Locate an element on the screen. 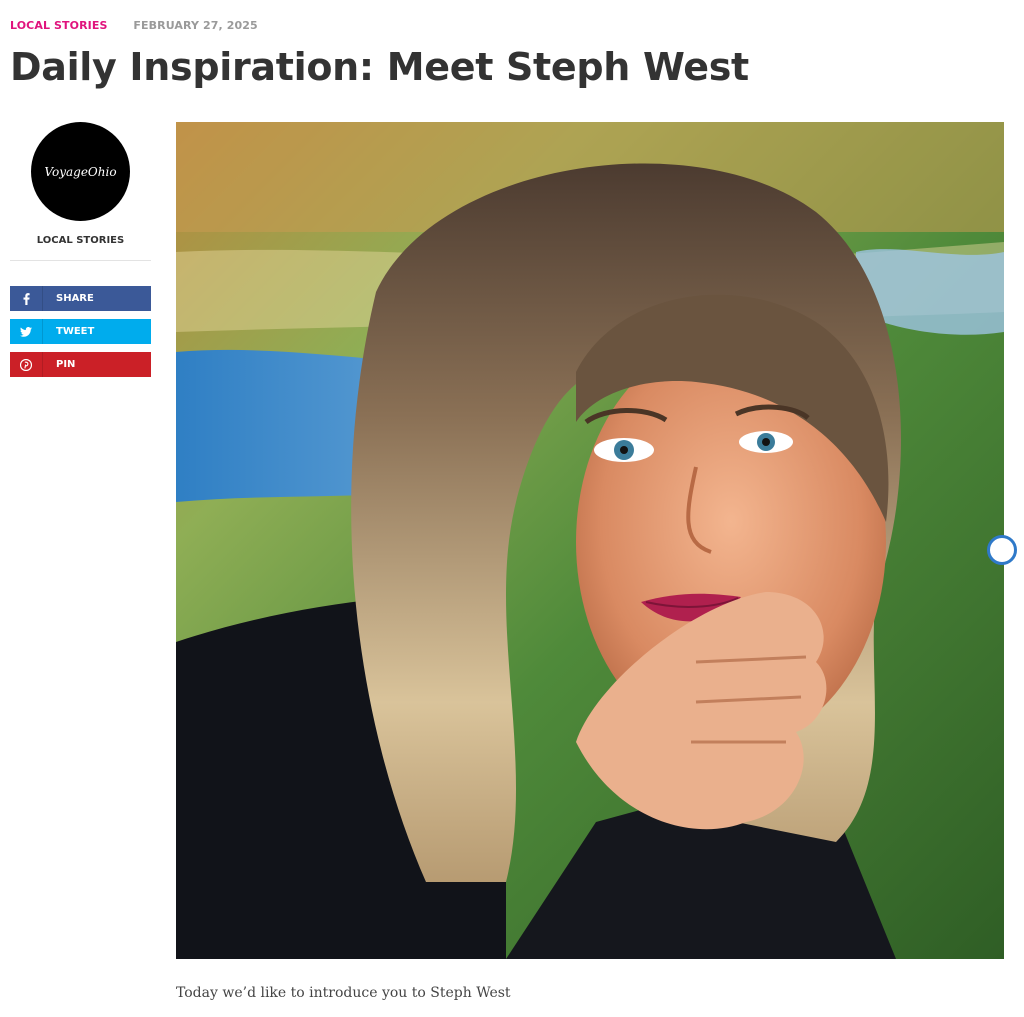  share-label: SHARE is located at coordinates (75, 298).